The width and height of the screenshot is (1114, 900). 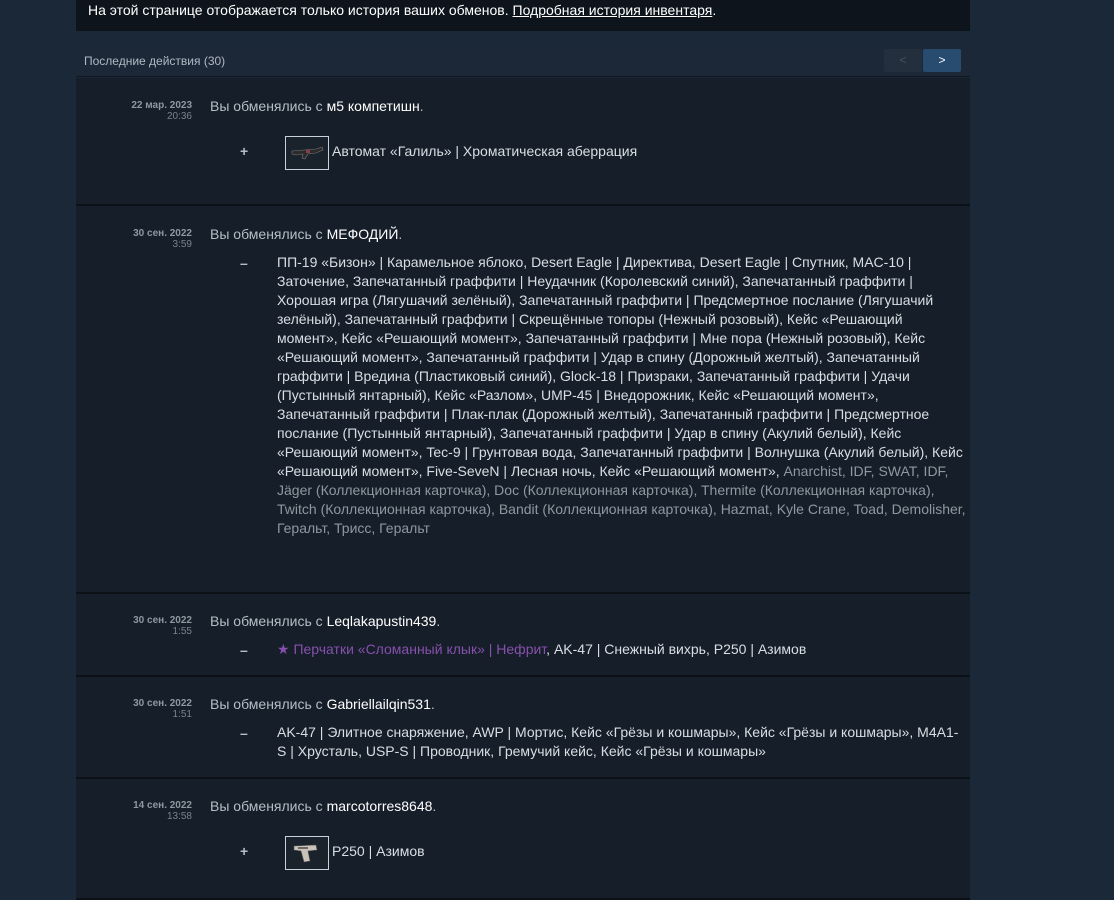 I want to click on trade-date: 30 сен. 2022 3:59, so click(x=134, y=239).